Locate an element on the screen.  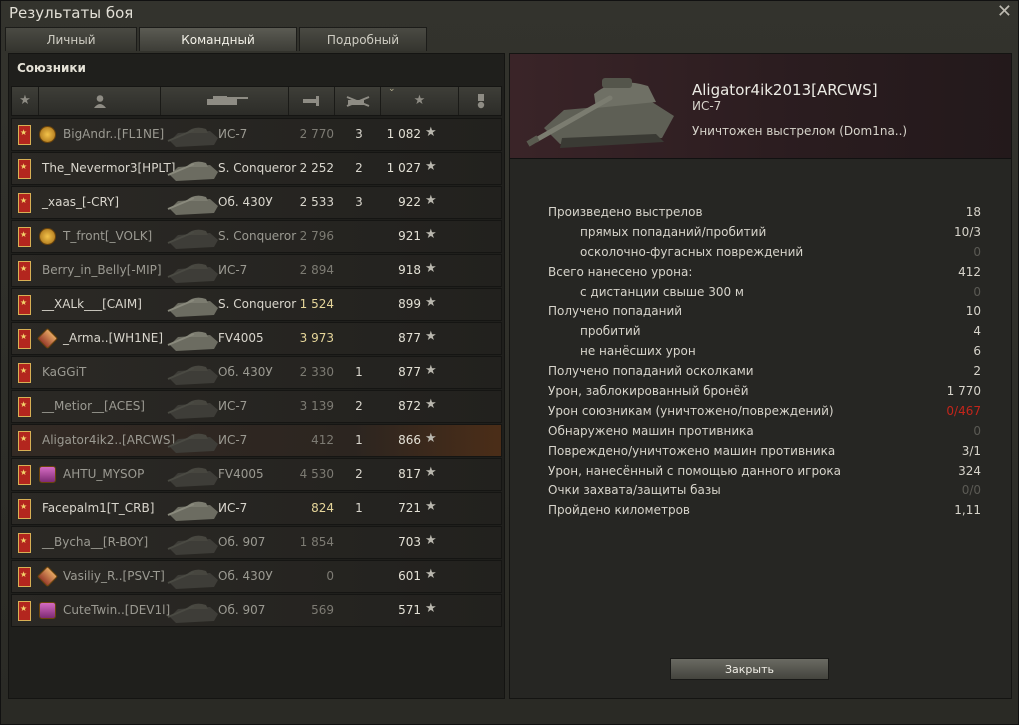
player-name: Aligator4ik2..[ARCWS] is located at coordinates (109, 440).